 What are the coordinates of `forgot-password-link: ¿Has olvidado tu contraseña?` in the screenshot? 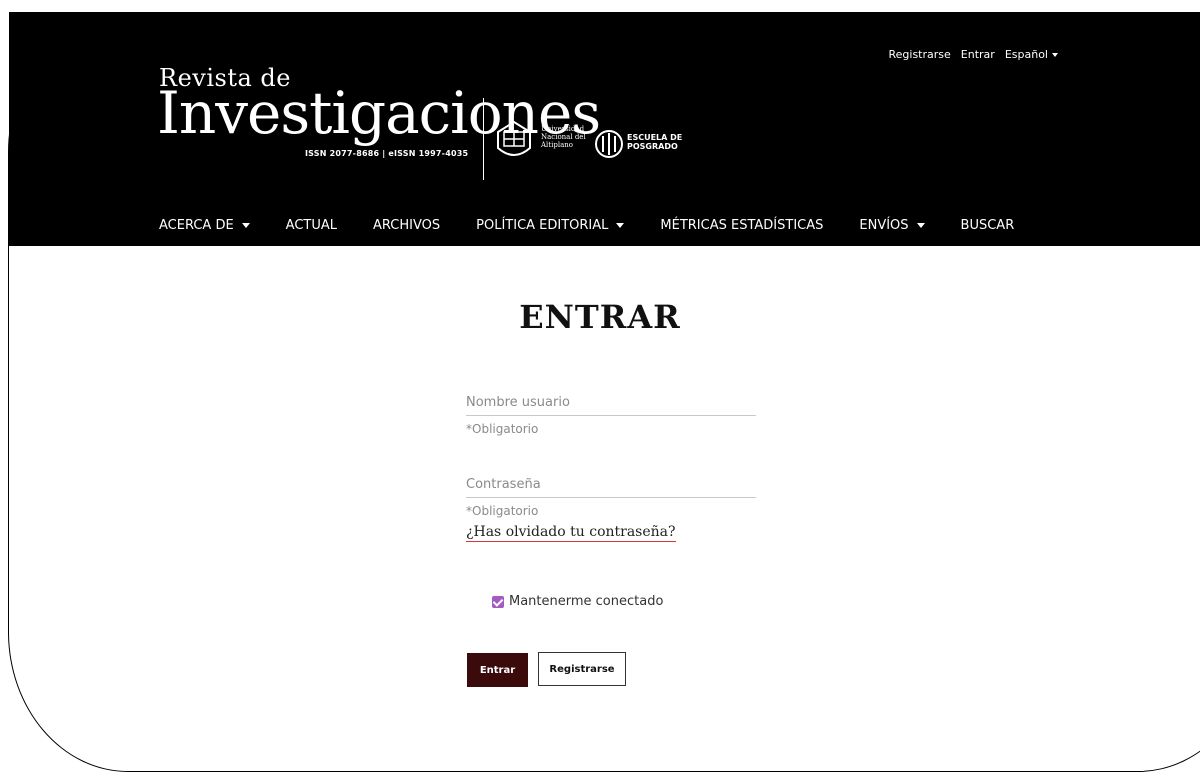 It's located at (571, 533).